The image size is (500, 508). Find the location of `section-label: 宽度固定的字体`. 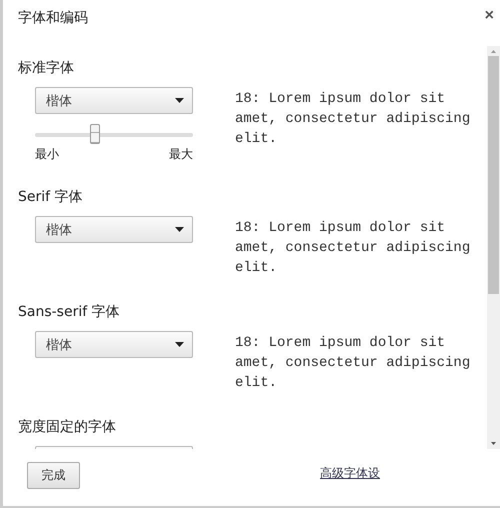

section-label: 宽度固定的字体 is located at coordinates (67, 427).